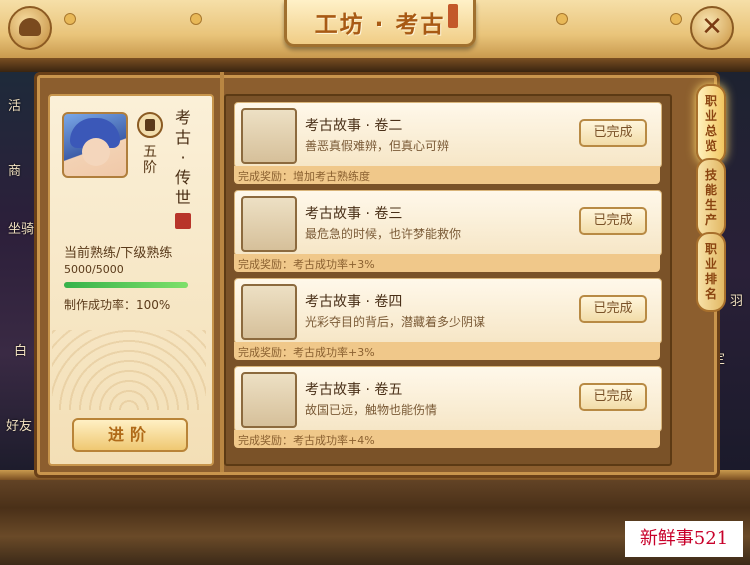 This screenshot has width=750, height=565. What do you see at coordinates (269, 136) in the screenshot?
I see `jade-vessel-icon` at bounding box center [269, 136].